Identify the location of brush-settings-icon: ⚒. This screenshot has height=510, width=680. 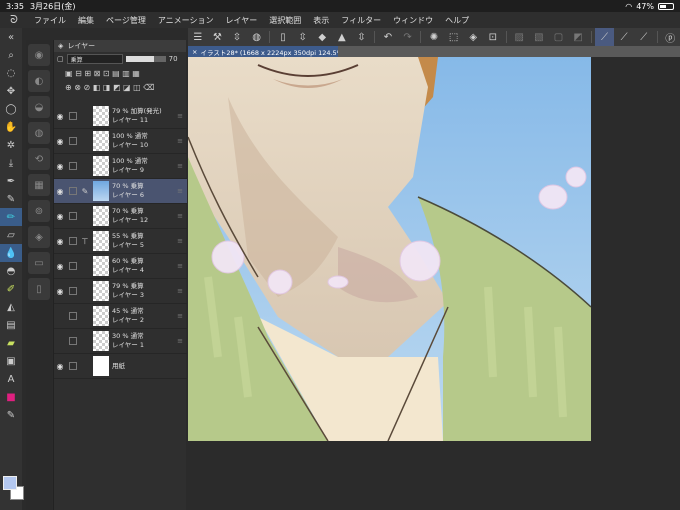
(218, 37).